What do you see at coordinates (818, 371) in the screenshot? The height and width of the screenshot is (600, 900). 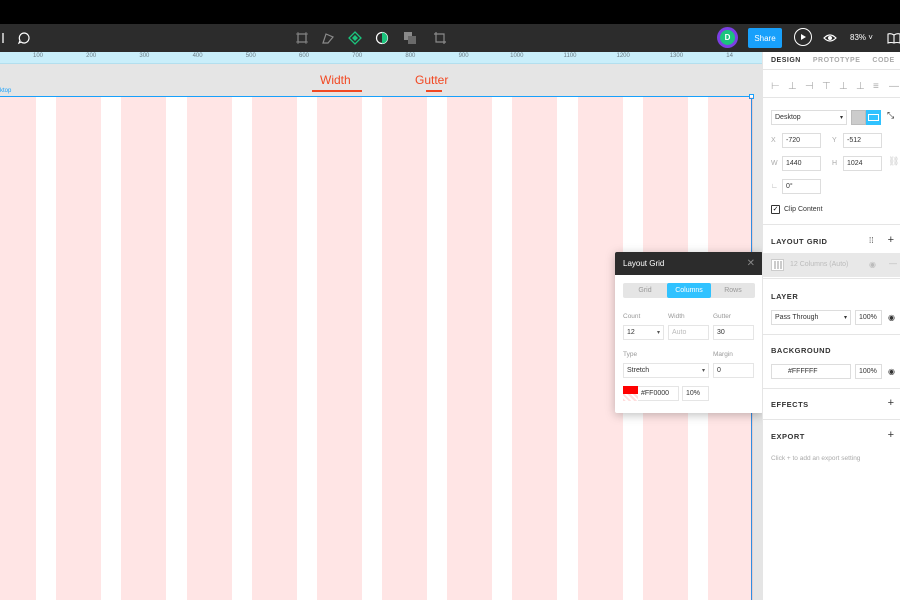 I see `background-color-input: #FFFFFF` at bounding box center [818, 371].